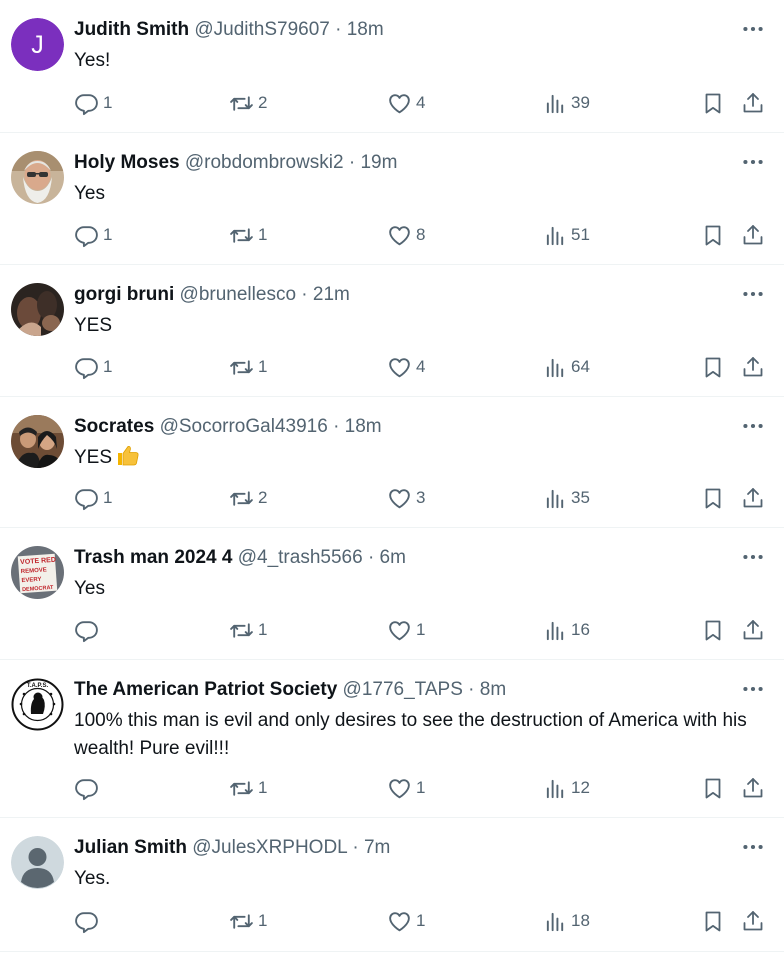 The width and height of the screenshot is (784, 964). I want to click on views-button: 64, so click(567, 367).